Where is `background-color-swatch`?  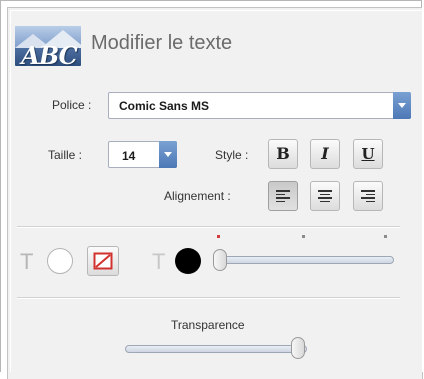
background-color-swatch is located at coordinates (60, 261).